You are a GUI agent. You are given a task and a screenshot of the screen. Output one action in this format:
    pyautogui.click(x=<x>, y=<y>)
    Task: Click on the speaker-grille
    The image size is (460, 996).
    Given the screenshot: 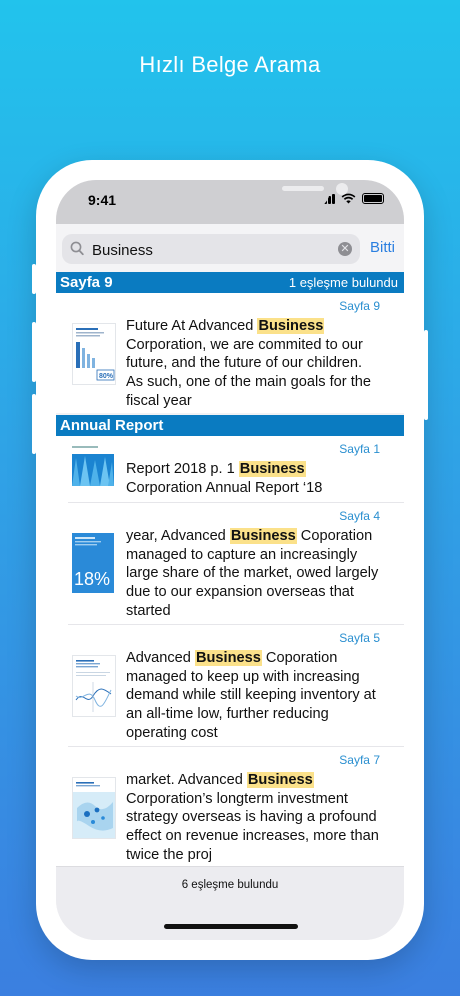 What is the action you would take?
    pyautogui.click(x=303, y=188)
    